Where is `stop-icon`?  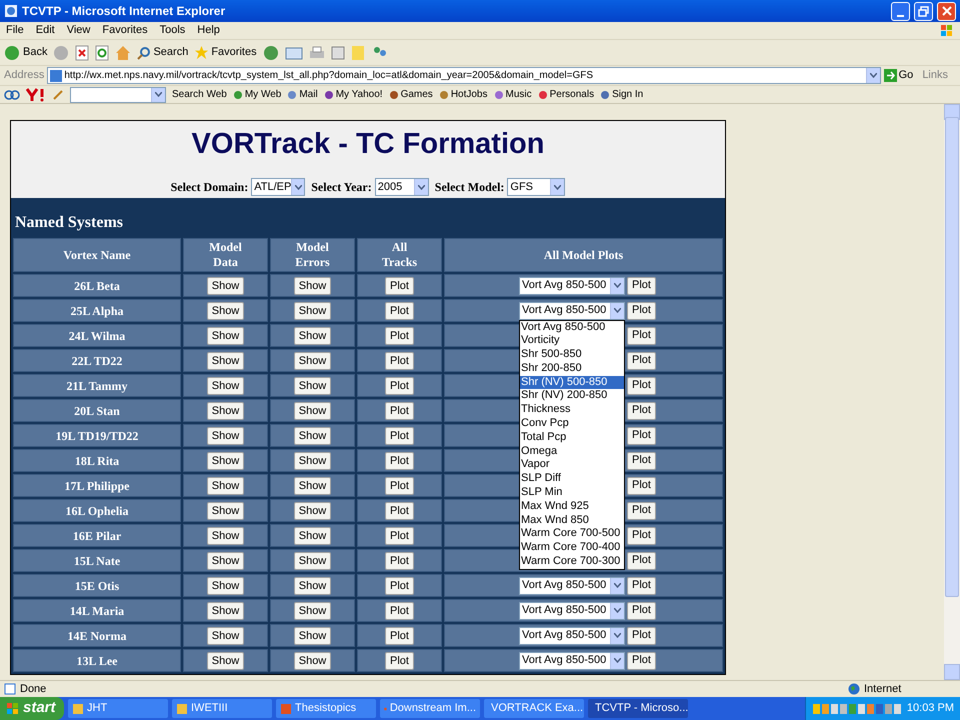
stop-icon is located at coordinates (82, 52).